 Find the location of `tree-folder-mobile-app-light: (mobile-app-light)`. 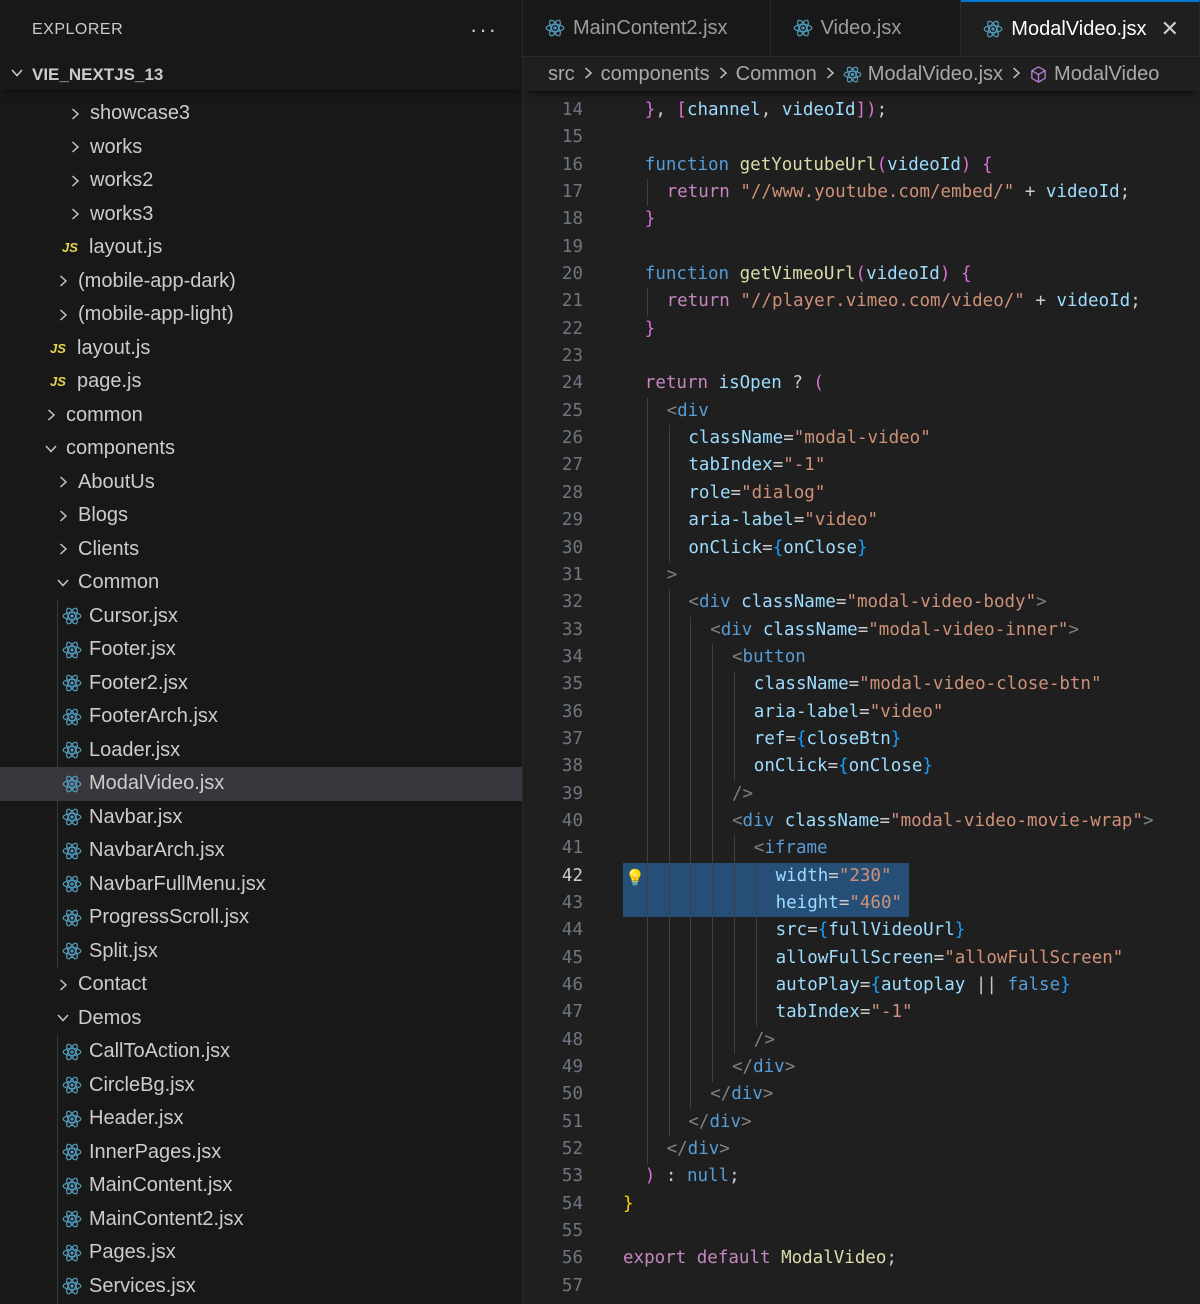

tree-folder-mobile-app-light: (mobile-app-light) is located at coordinates (261, 315).